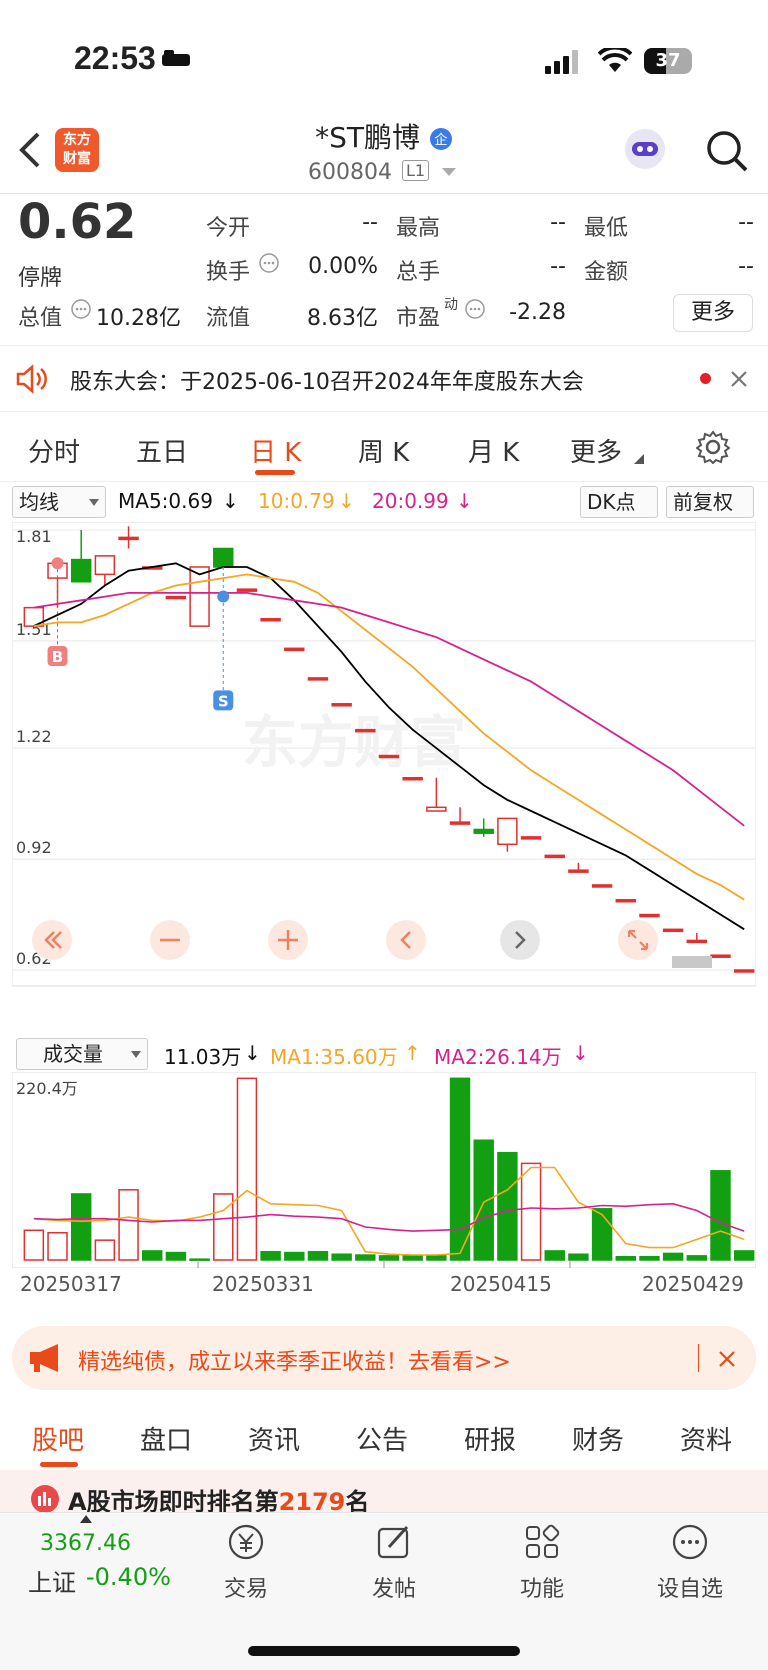 The width and height of the screenshot is (768, 1670). I want to click on volume-chart: 220.4万, so click(384, 1170).